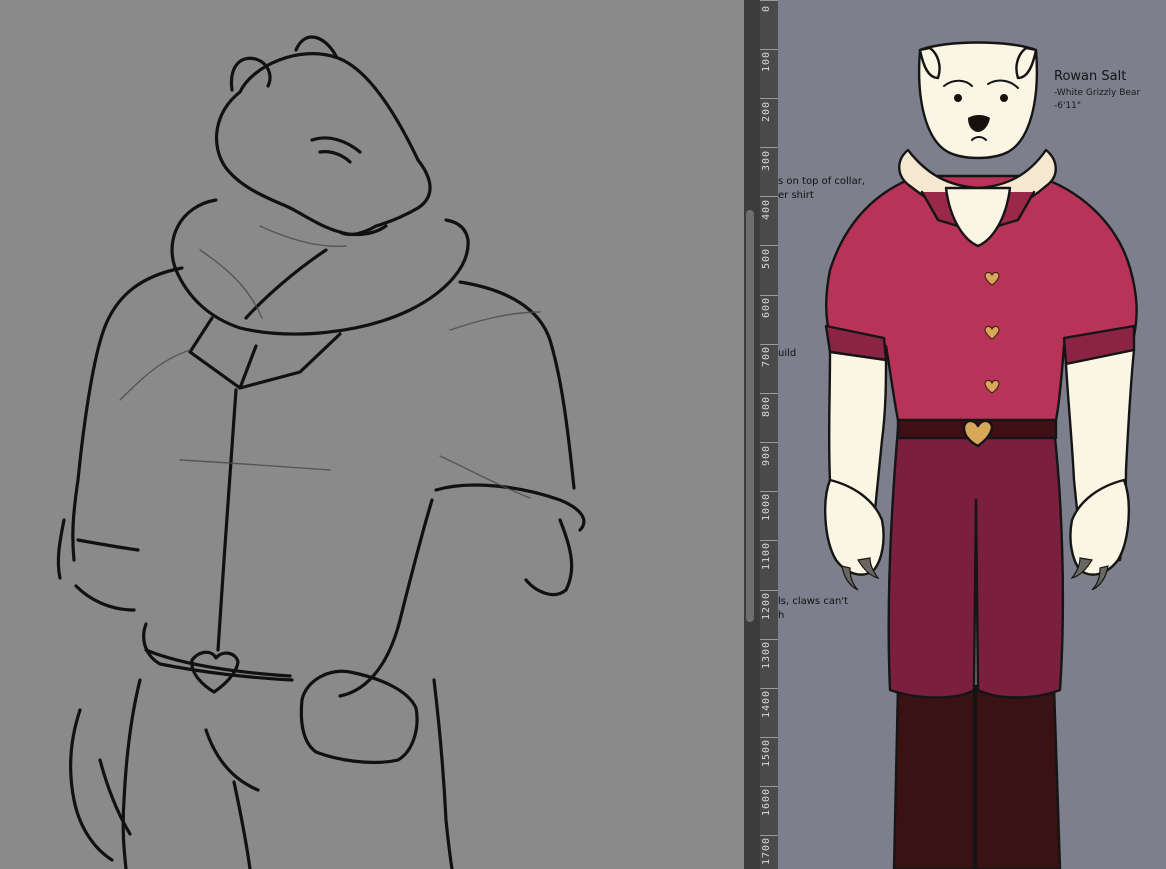 The height and width of the screenshot is (869, 1166). I want to click on ruler-label: 900, so click(766, 455).